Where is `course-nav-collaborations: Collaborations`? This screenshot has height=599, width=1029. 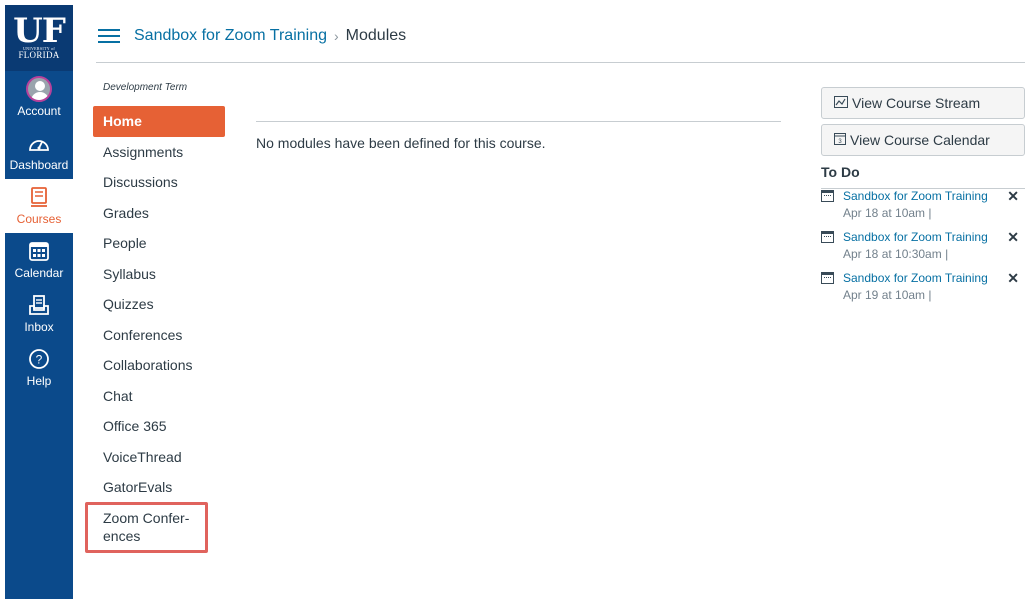
course-nav-collaborations: Collaborations is located at coordinates (159, 365).